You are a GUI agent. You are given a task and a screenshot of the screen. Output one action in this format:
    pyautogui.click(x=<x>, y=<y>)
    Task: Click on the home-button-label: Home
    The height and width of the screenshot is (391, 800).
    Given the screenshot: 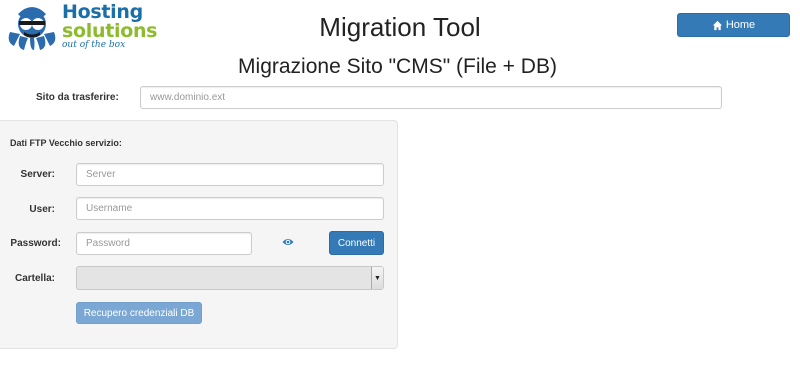 What is the action you would take?
    pyautogui.click(x=740, y=25)
    